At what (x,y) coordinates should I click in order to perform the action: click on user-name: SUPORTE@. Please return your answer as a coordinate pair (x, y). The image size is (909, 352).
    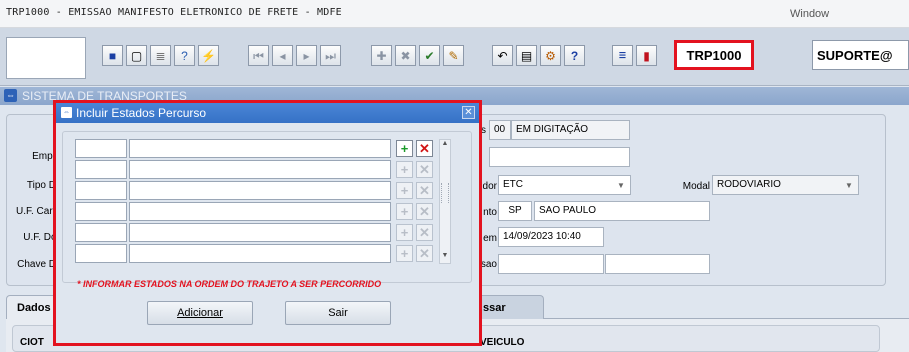
    Looking at the image, I should click on (855, 55).